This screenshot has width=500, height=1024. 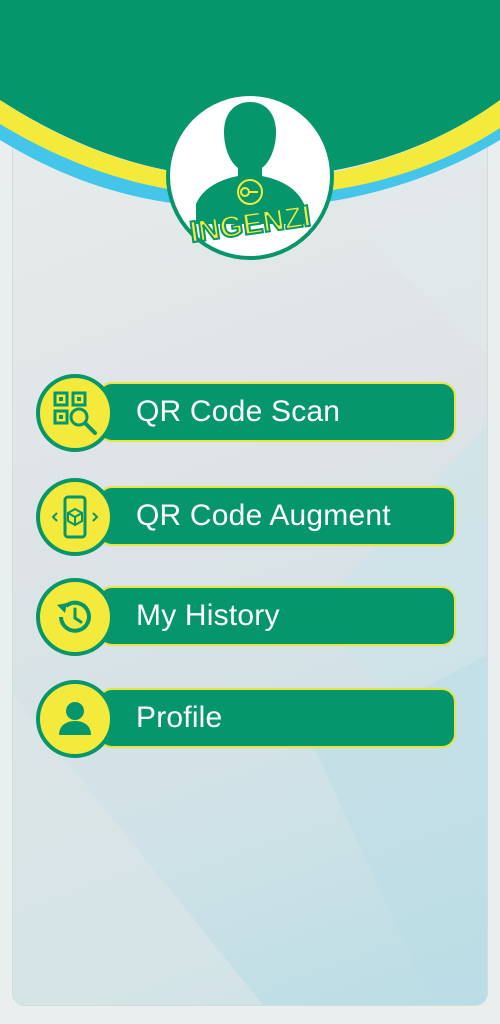 What do you see at coordinates (75, 413) in the screenshot?
I see `qr-scan-icon` at bounding box center [75, 413].